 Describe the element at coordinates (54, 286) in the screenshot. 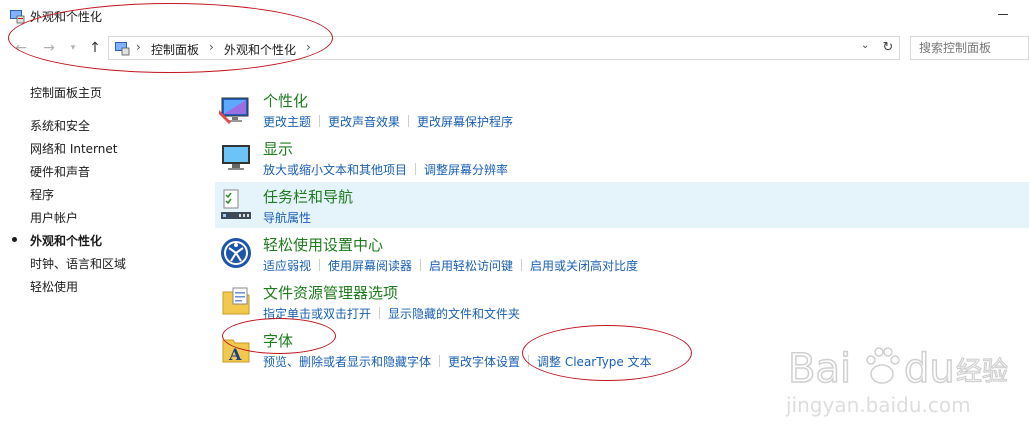

I see `sidebar-item-ease-of-access: 轻松使用` at that location.